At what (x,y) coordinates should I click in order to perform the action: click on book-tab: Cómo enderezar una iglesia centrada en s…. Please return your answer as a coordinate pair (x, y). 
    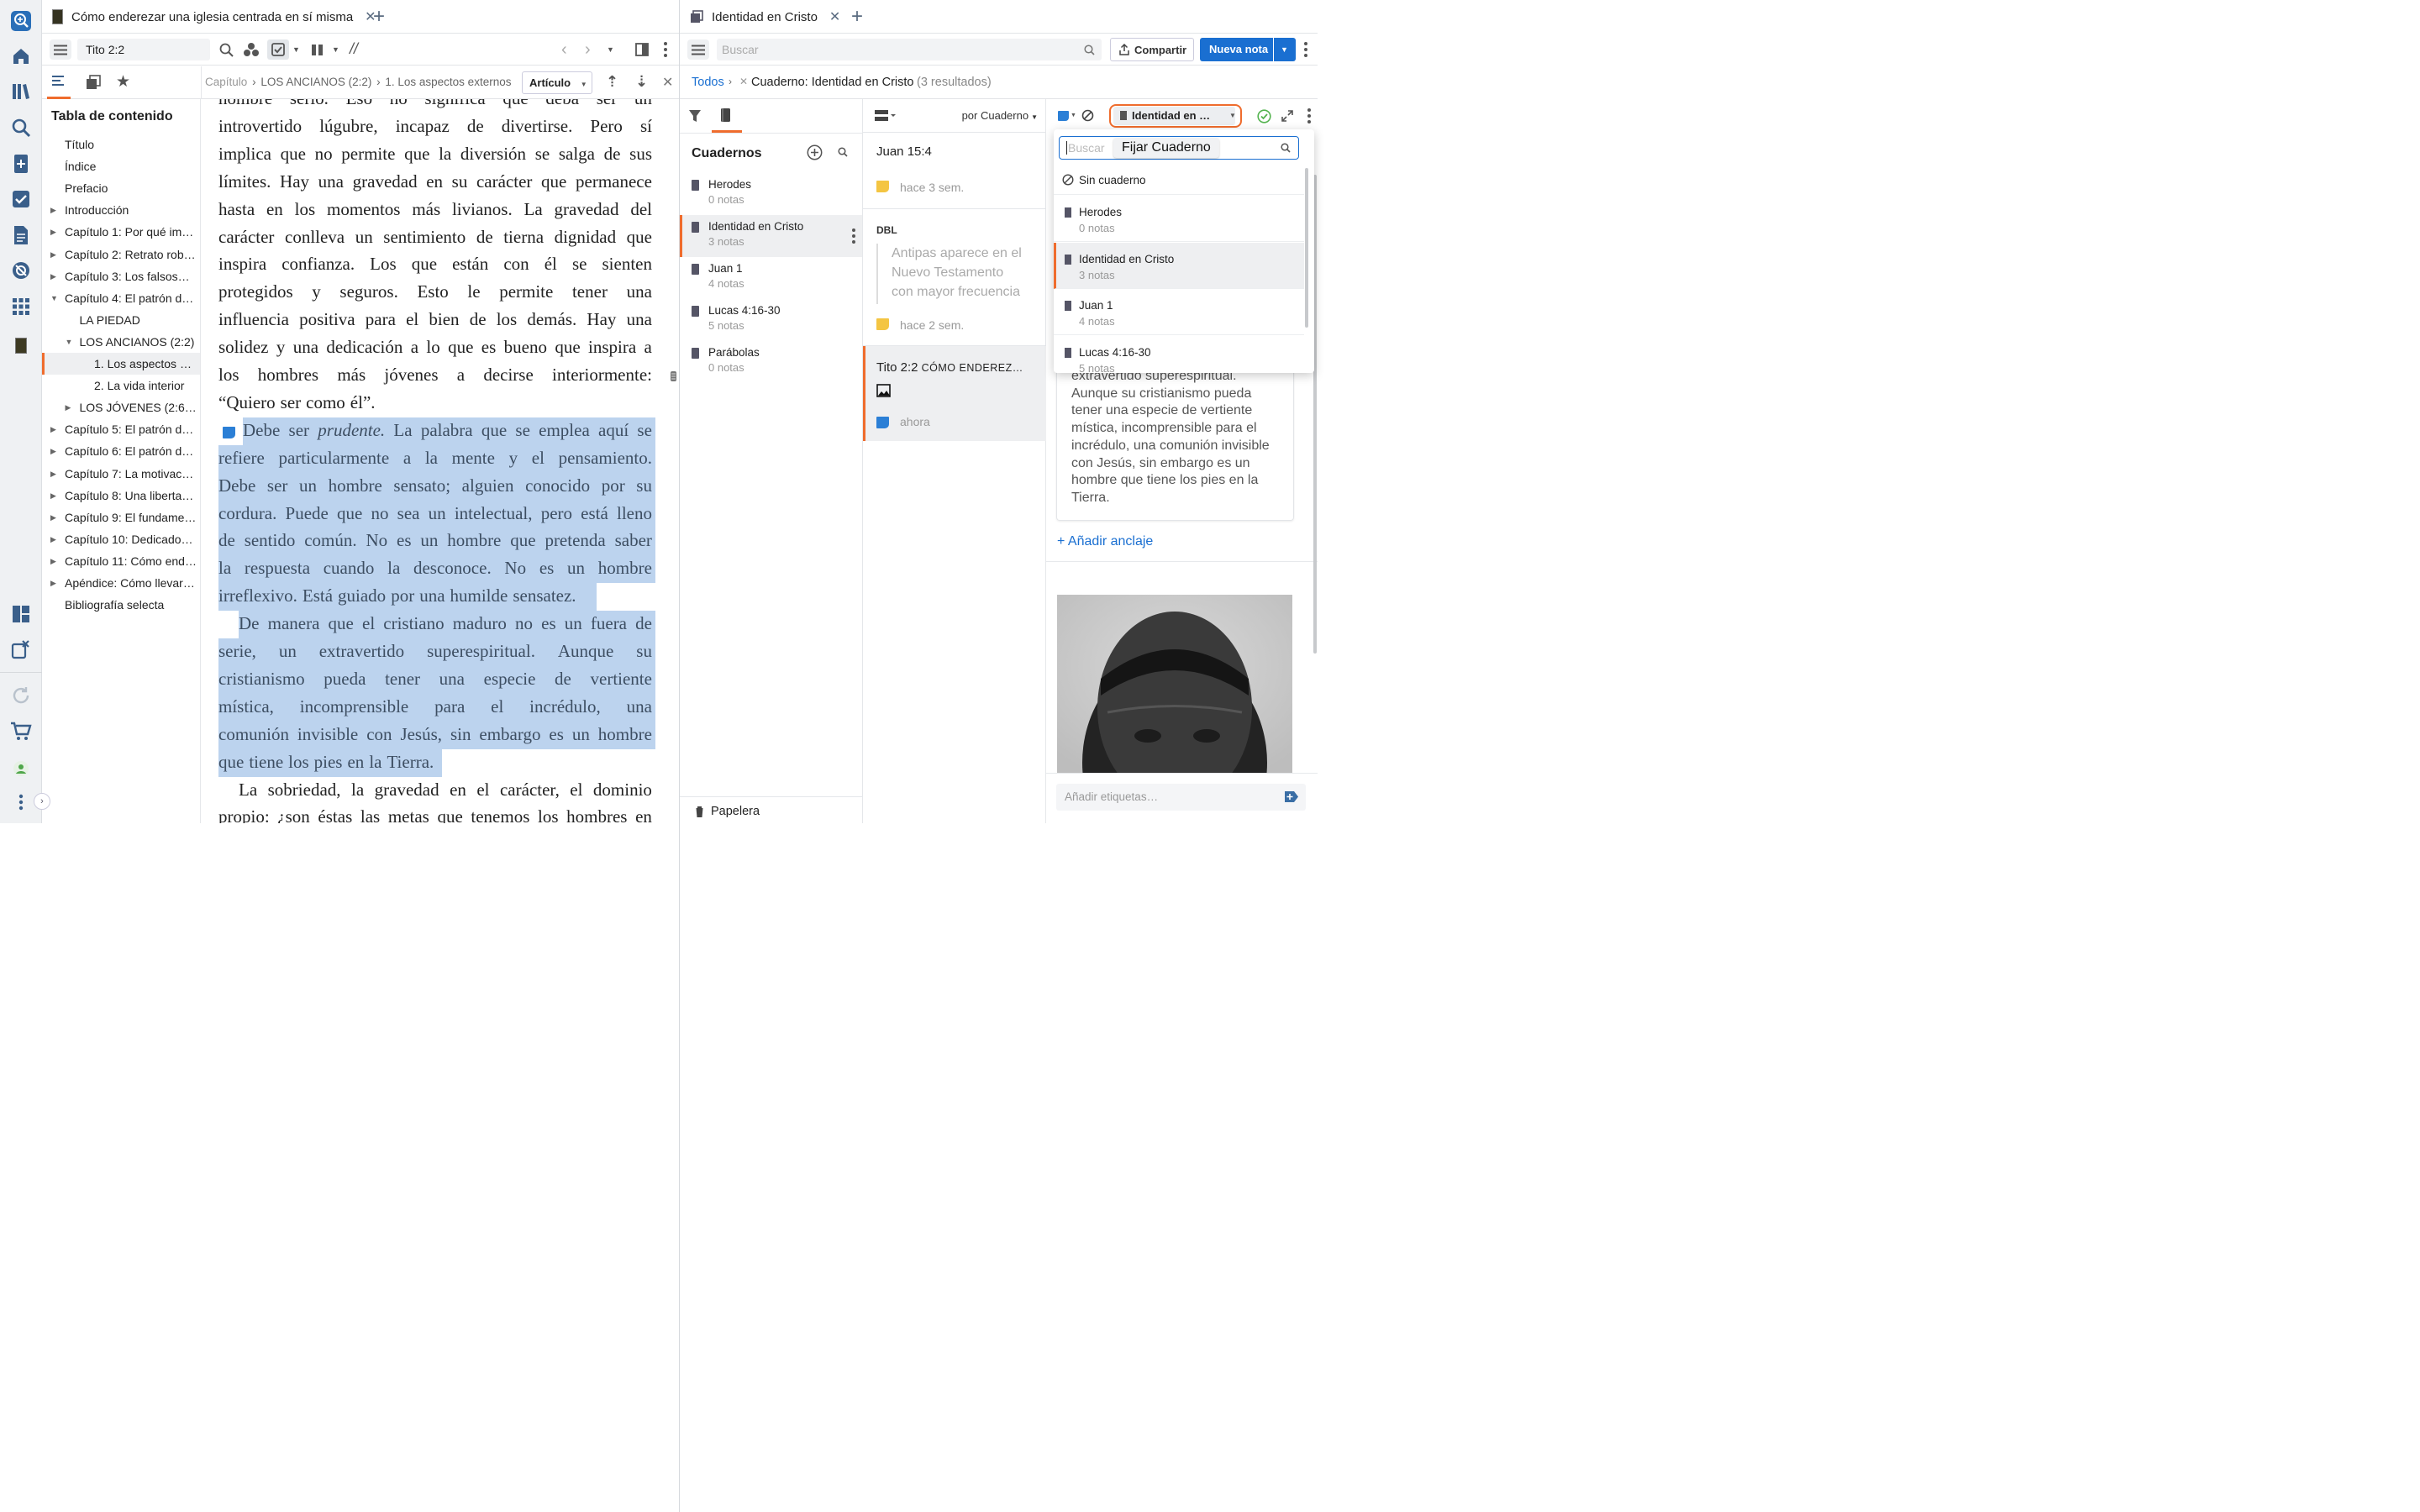
    Looking at the image, I should click on (214, 17).